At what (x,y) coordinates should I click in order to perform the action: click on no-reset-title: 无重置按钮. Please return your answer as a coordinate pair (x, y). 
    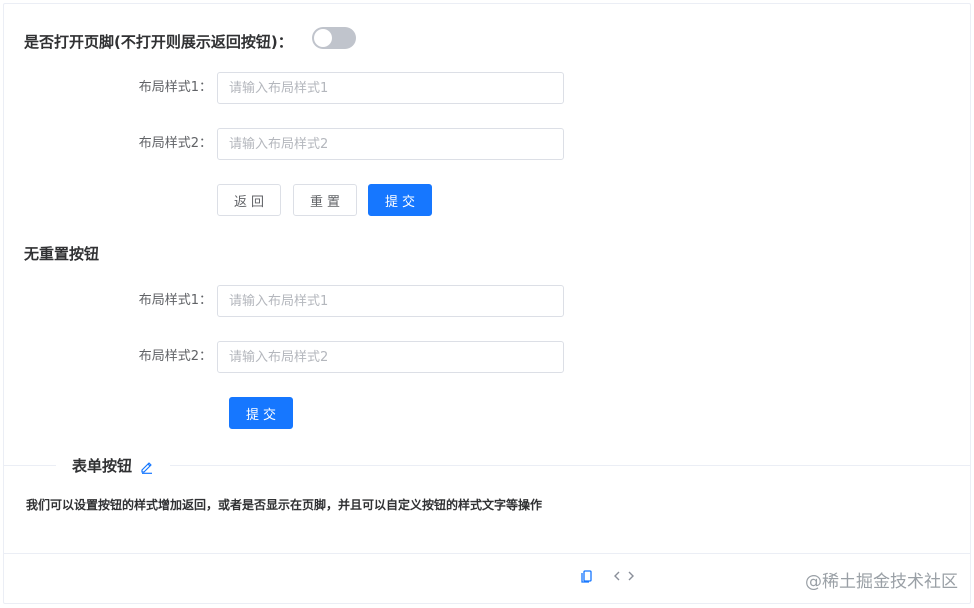
    Looking at the image, I should click on (62, 254).